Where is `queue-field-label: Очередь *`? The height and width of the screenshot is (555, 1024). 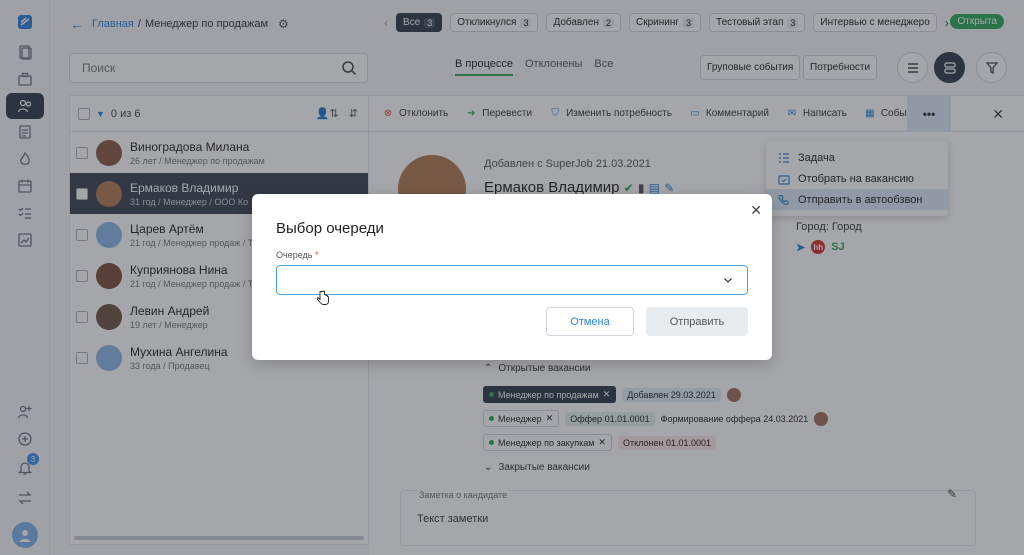
queue-field-label: Очередь * is located at coordinates (297, 255).